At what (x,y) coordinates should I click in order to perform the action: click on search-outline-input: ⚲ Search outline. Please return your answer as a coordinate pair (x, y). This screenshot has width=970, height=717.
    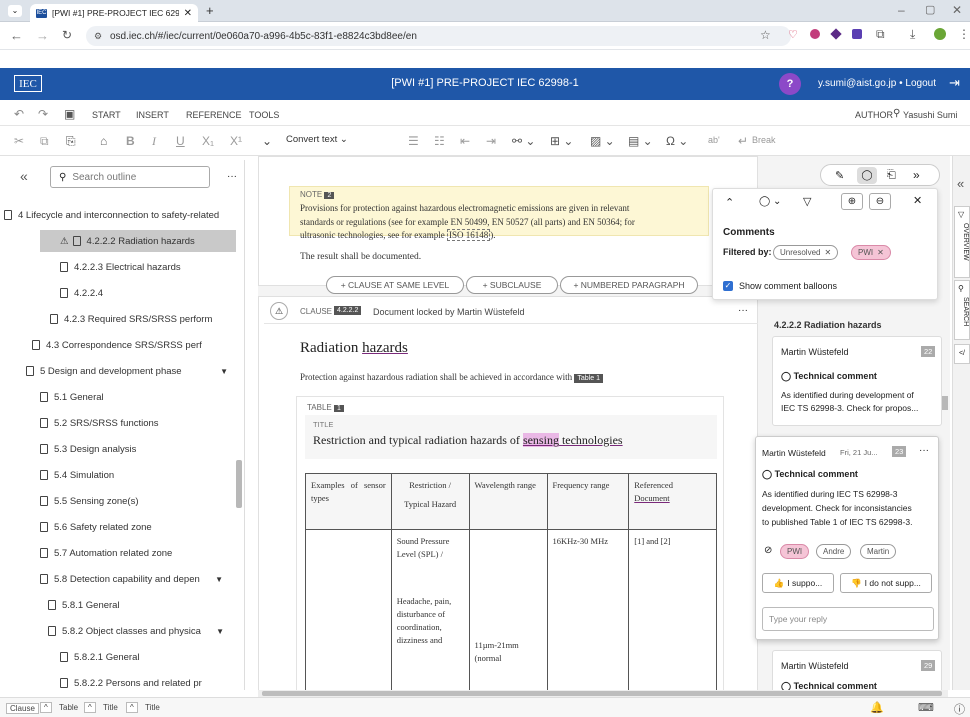
    Looking at the image, I should click on (130, 177).